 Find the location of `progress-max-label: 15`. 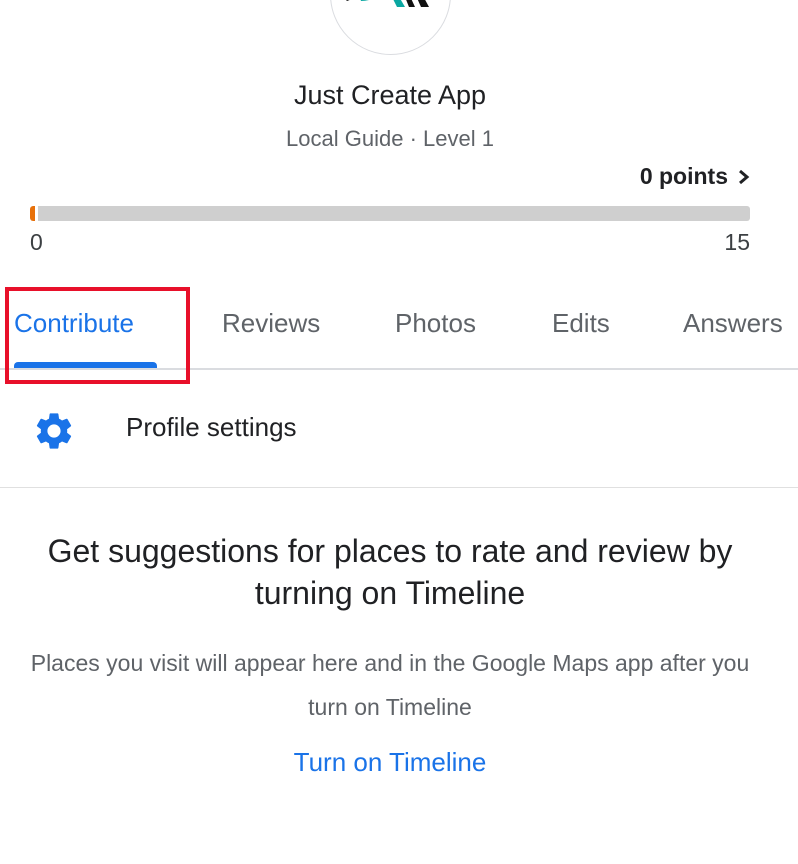

progress-max-label: 15 is located at coordinates (737, 242).